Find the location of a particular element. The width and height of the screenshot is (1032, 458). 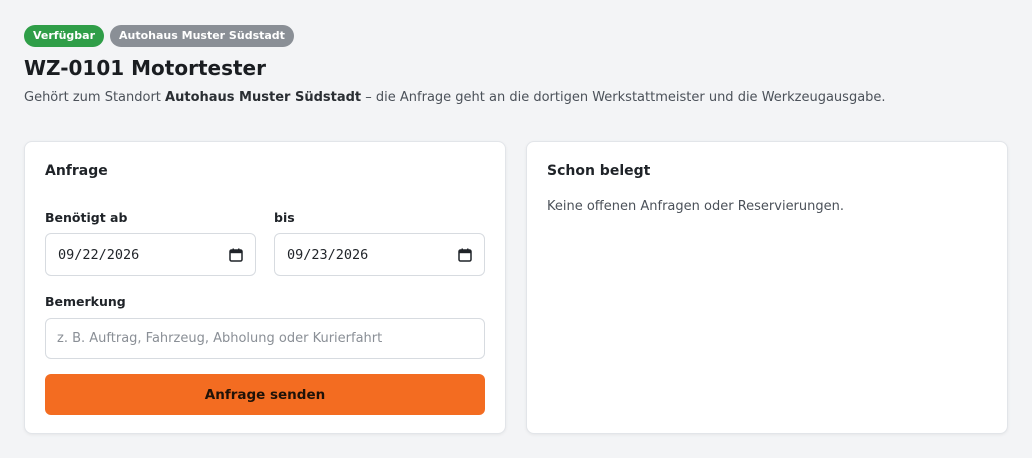

to-date-label: bis is located at coordinates (284, 217).